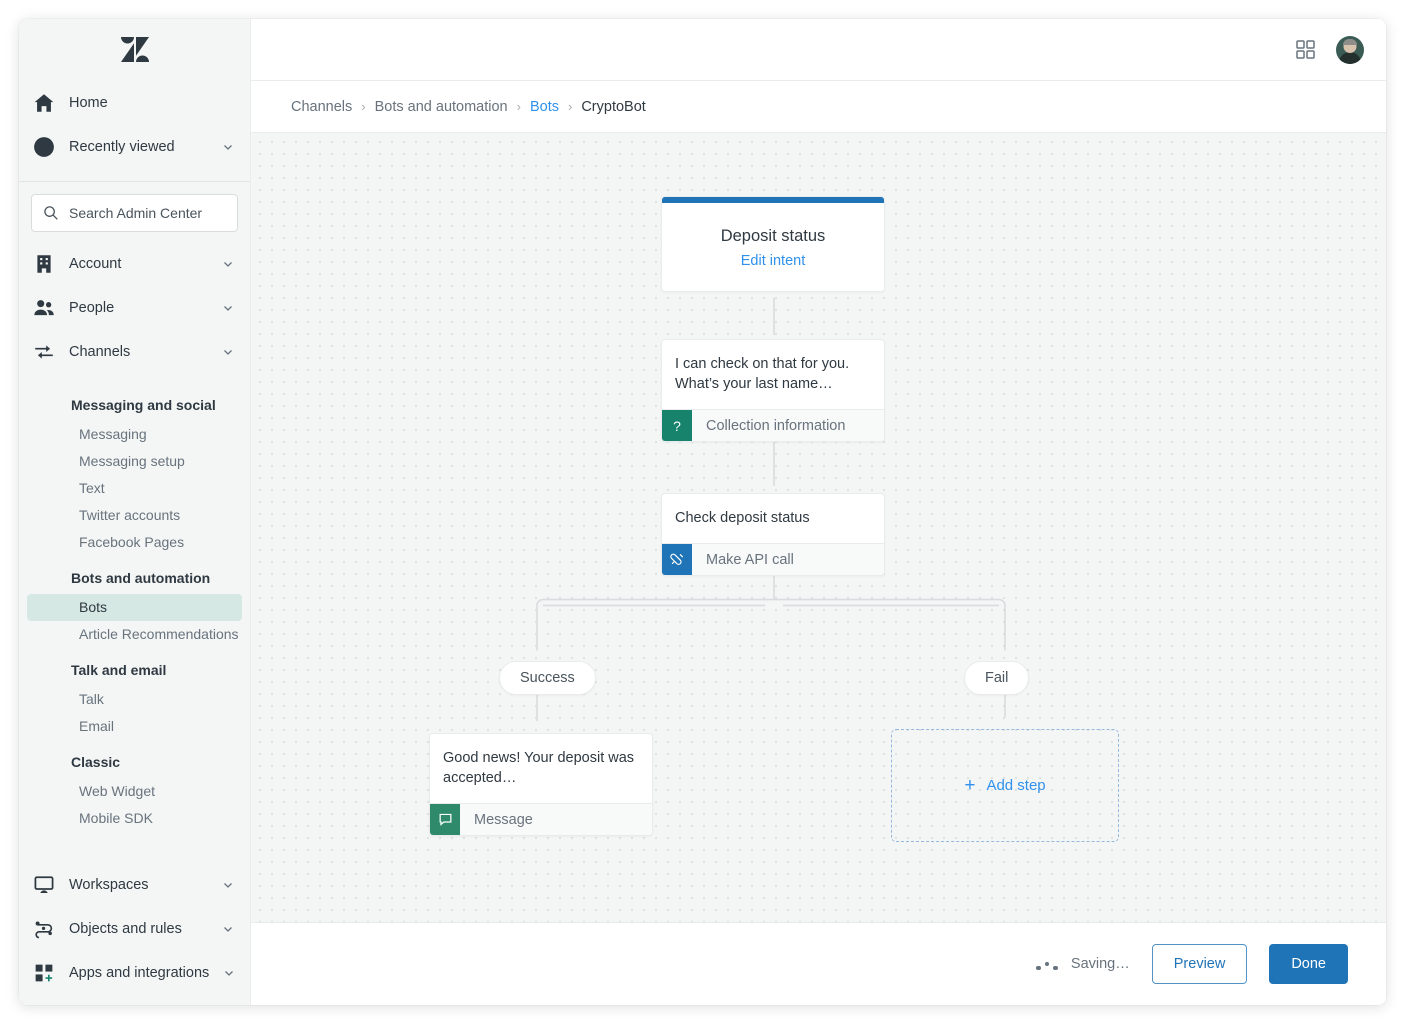  I want to click on sidebar-item-label: Objects and rules, so click(125, 929).